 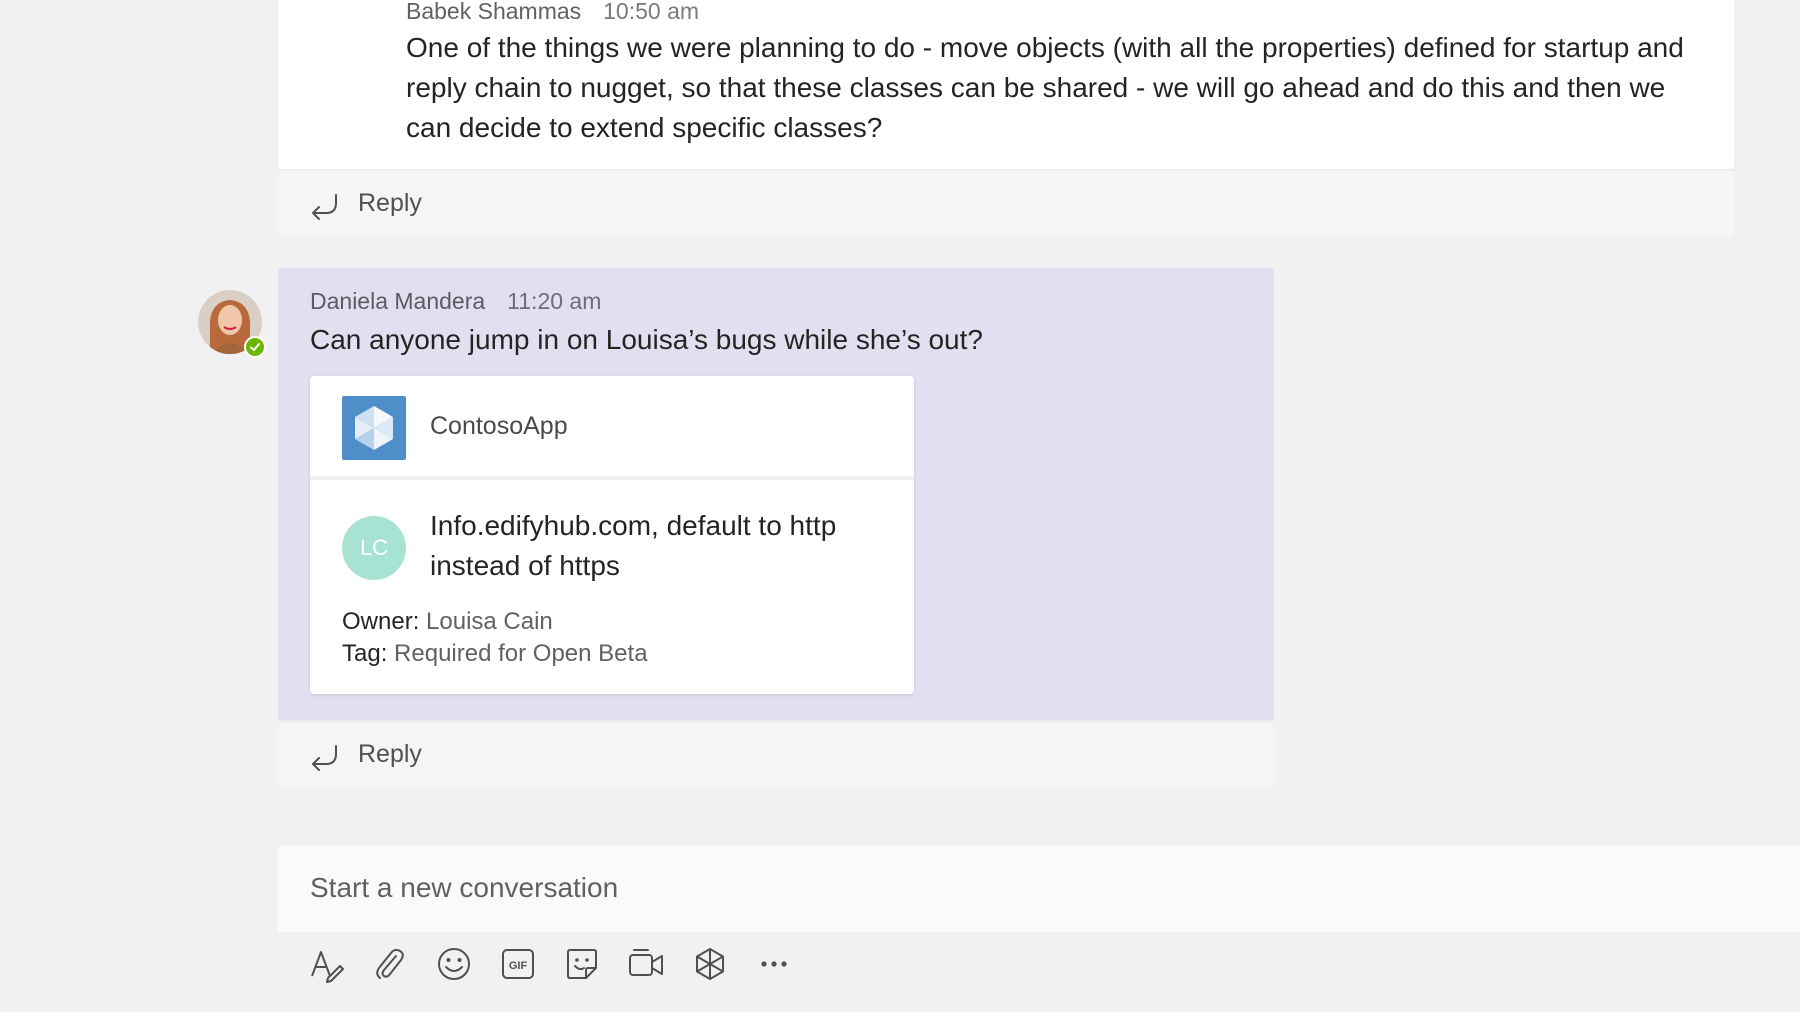 What do you see at coordinates (776, 754) in the screenshot?
I see `reply-button-daniela: Reply` at bounding box center [776, 754].